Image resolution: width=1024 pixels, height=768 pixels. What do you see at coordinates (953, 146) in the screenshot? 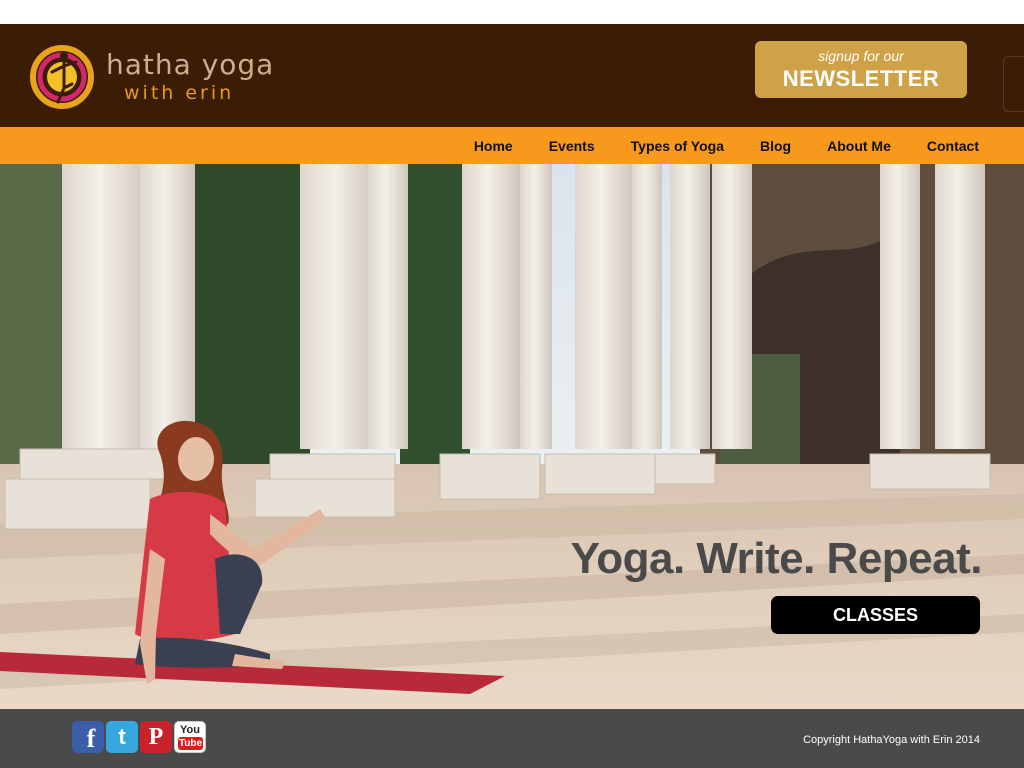
I see `nav-item-contact: Contact` at bounding box center [953, 146].